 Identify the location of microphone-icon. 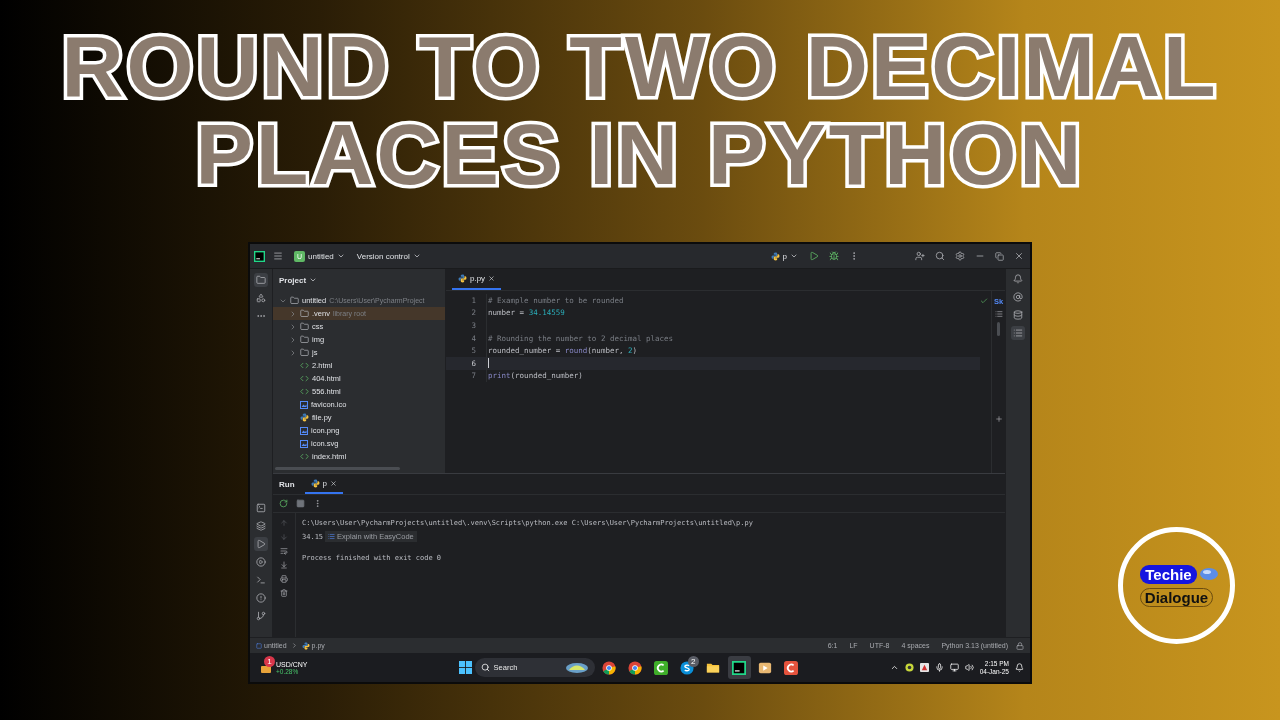
(939, 667).